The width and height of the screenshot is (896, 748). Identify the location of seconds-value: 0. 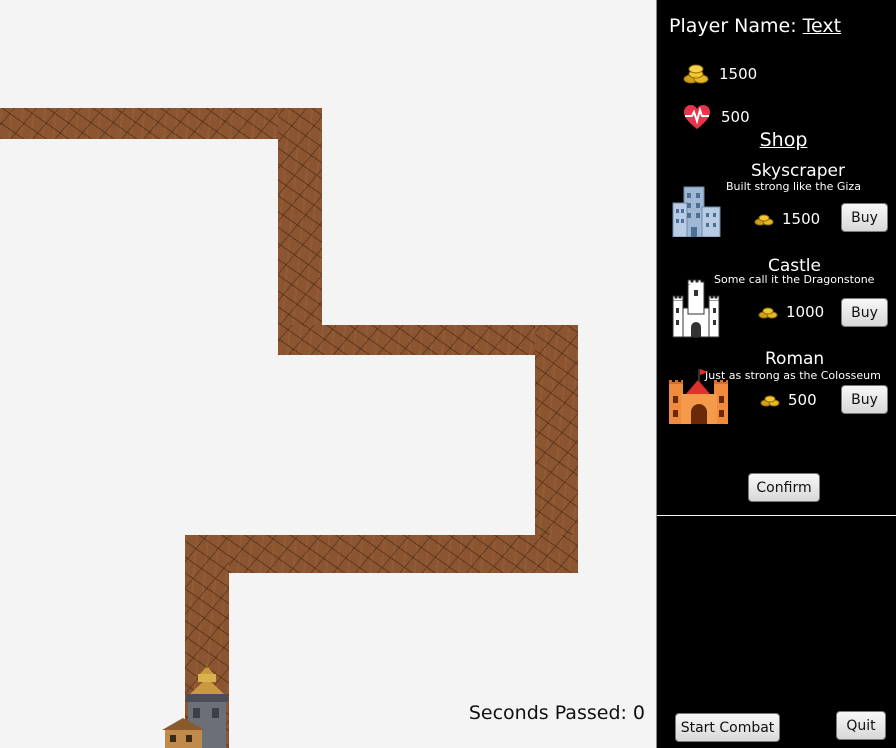
(638, 713).